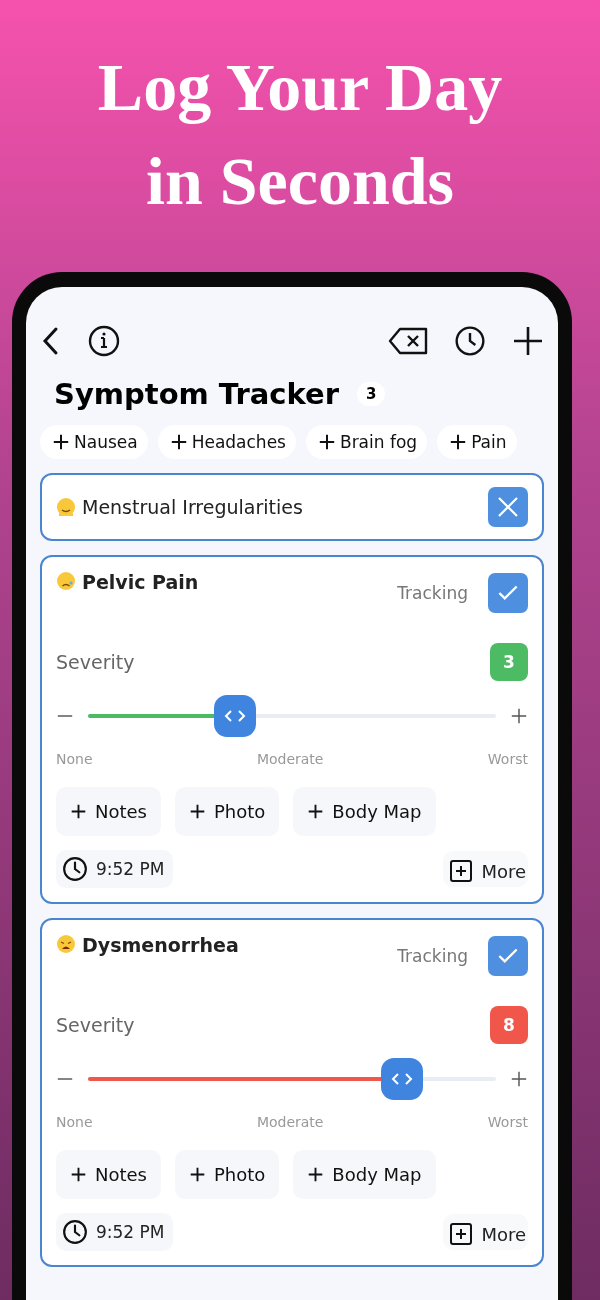 The width and height of the screenshot is (600, 1300). What do you see at coordinates (366, 442) in the screenshot?
I see `symptom-chip: Brain fog` at bounding box center [366, 442].